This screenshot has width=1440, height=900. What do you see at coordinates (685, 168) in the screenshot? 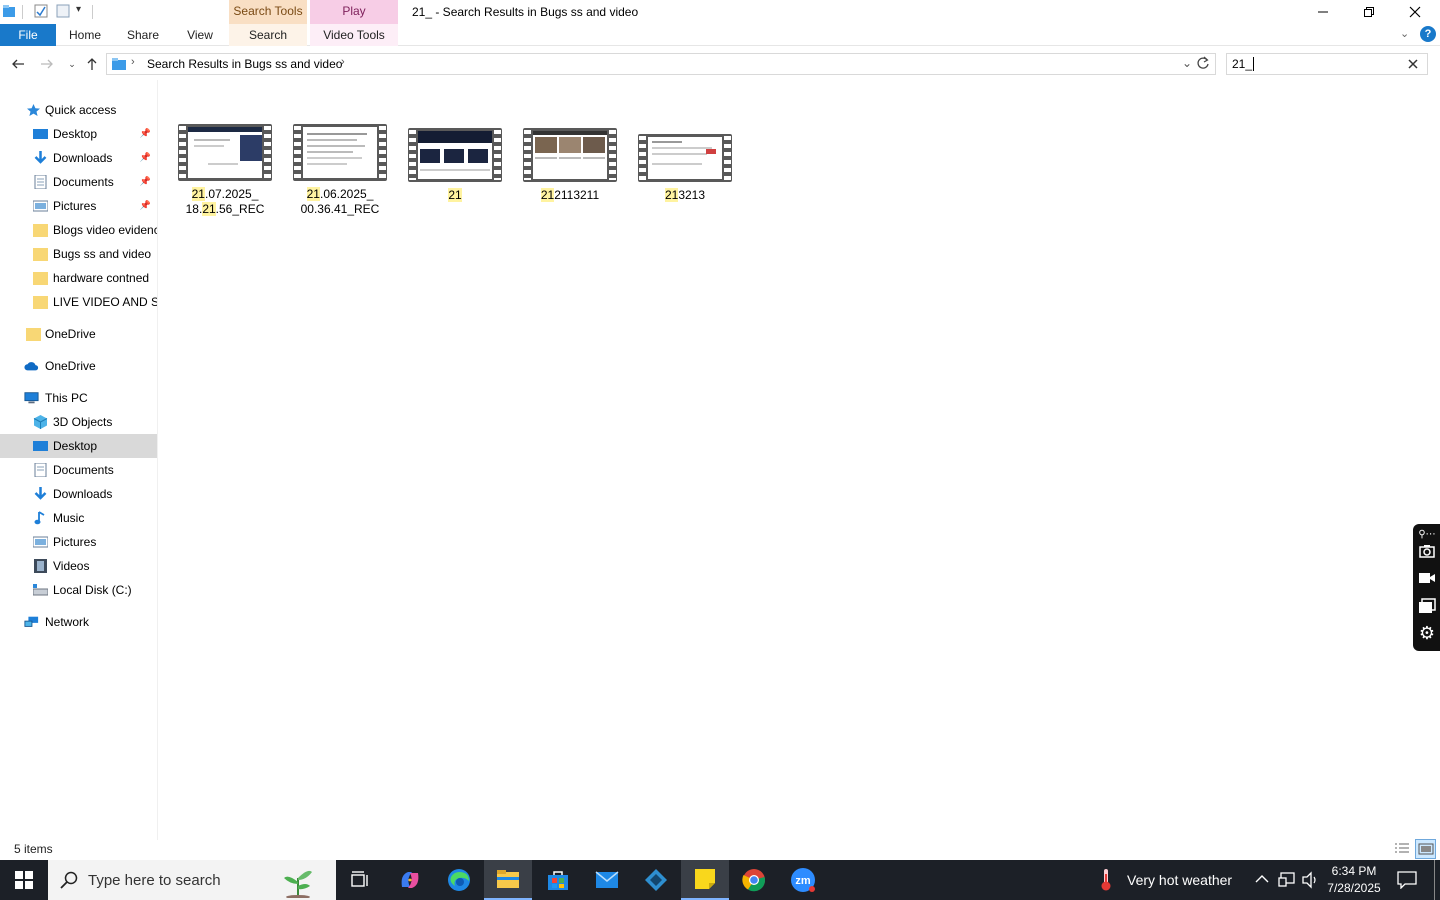
I see `file-item: 213213` at bounding box center [685, 168].